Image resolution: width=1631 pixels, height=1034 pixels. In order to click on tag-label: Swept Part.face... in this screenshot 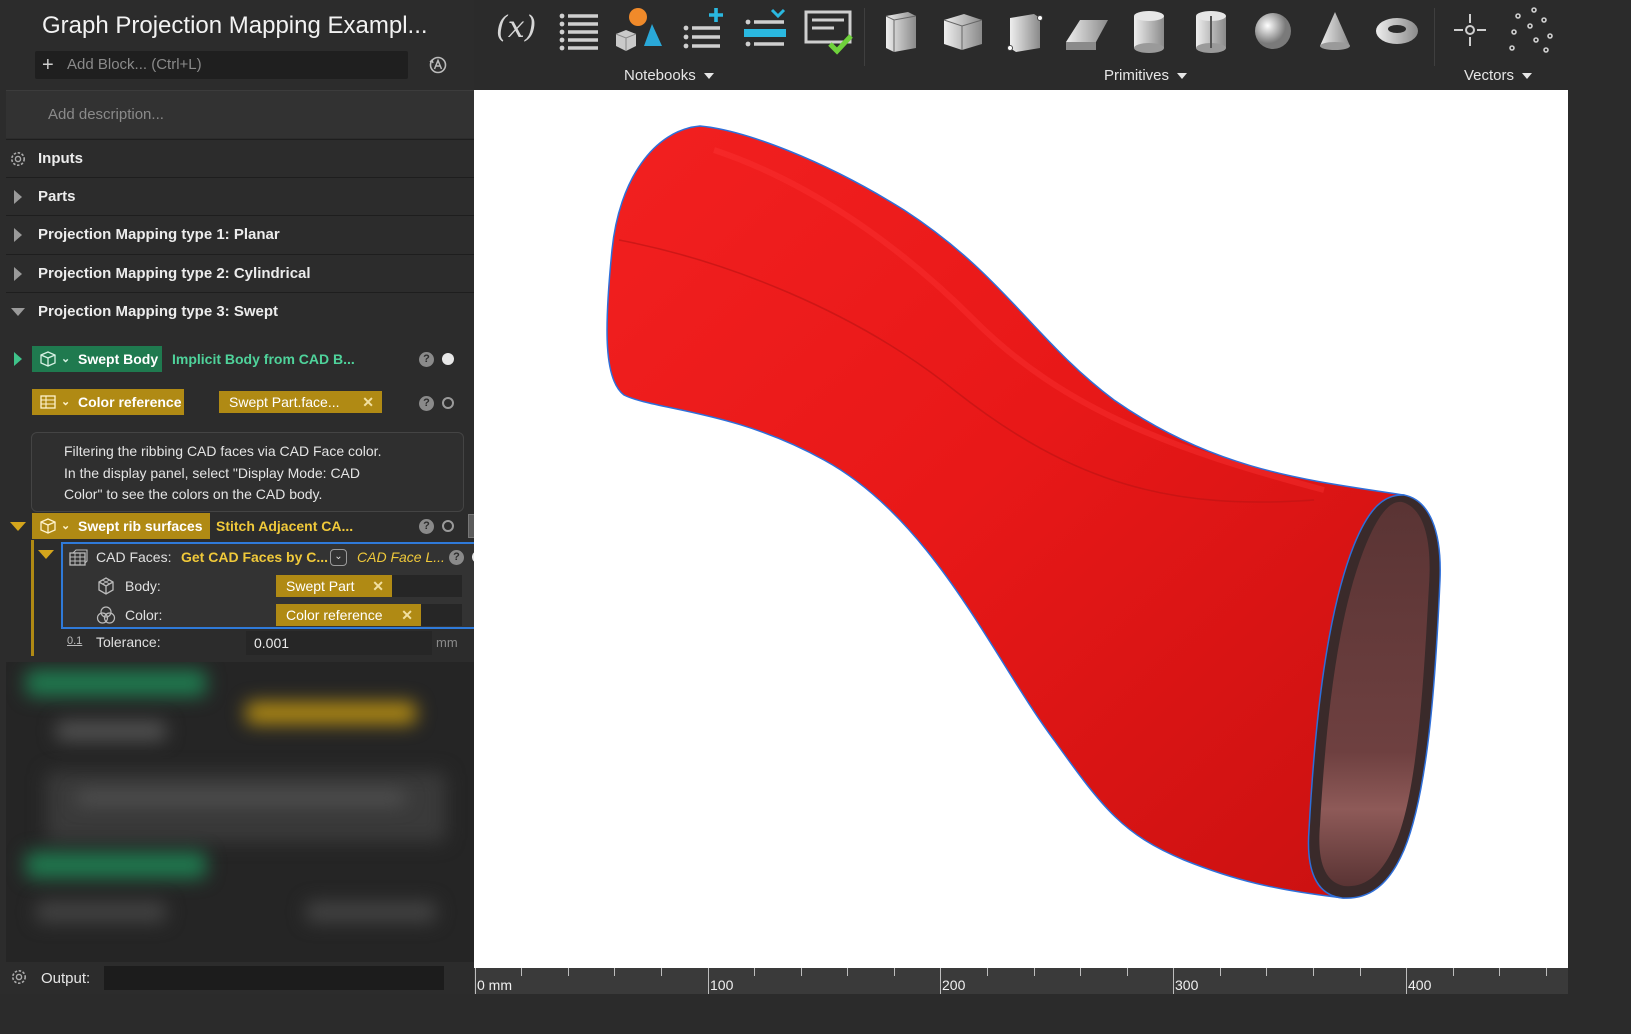, I will do `click(284, 402)`.